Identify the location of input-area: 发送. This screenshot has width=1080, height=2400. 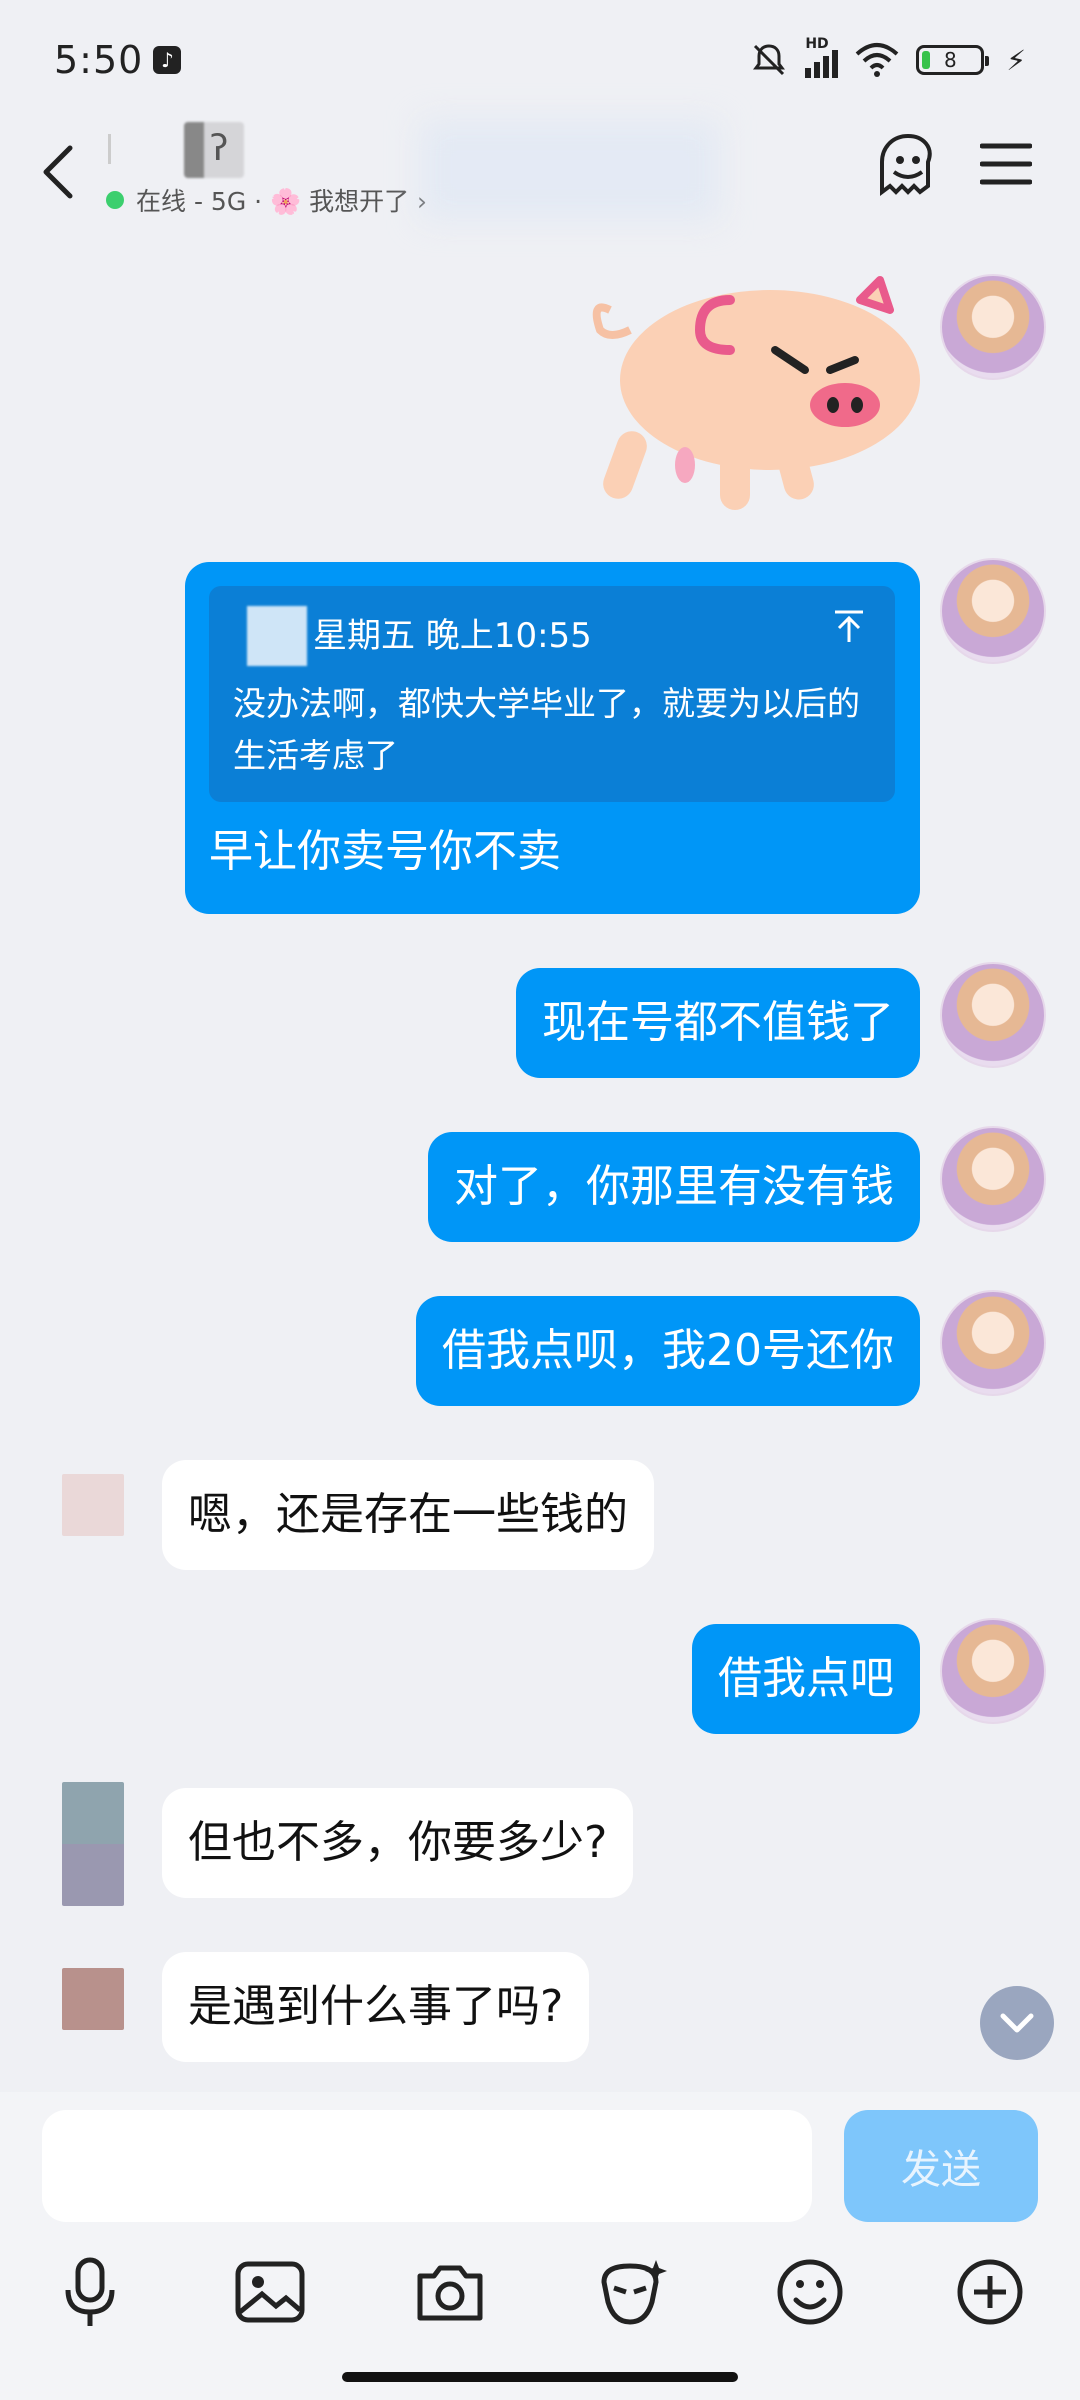
(540, 2246).